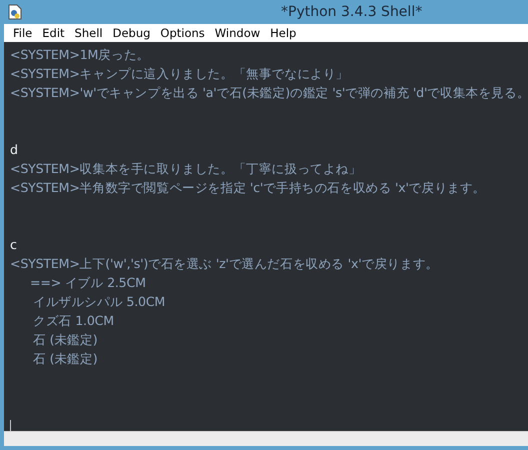  What do you see at coordinates (283, 33) in the screenshot?
I see `menu-item: Help` at bounding box center [283, 33].